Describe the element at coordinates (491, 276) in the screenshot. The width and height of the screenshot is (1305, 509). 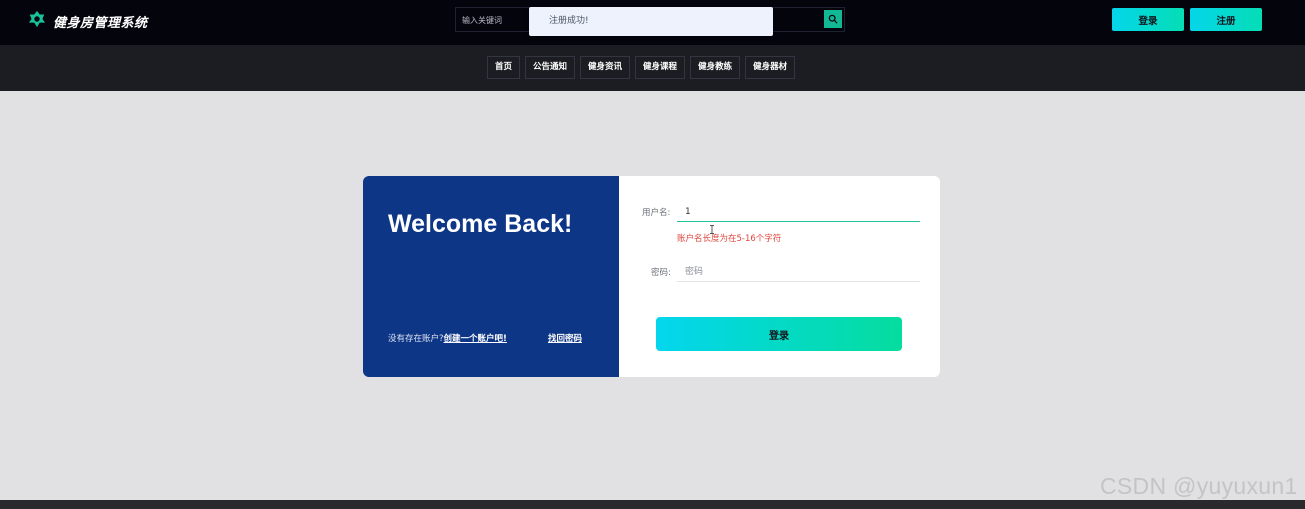
I see `welcome-panel: Welcome Back! 没有存在账户?创建一个账户吧! 找回密码` at that location.